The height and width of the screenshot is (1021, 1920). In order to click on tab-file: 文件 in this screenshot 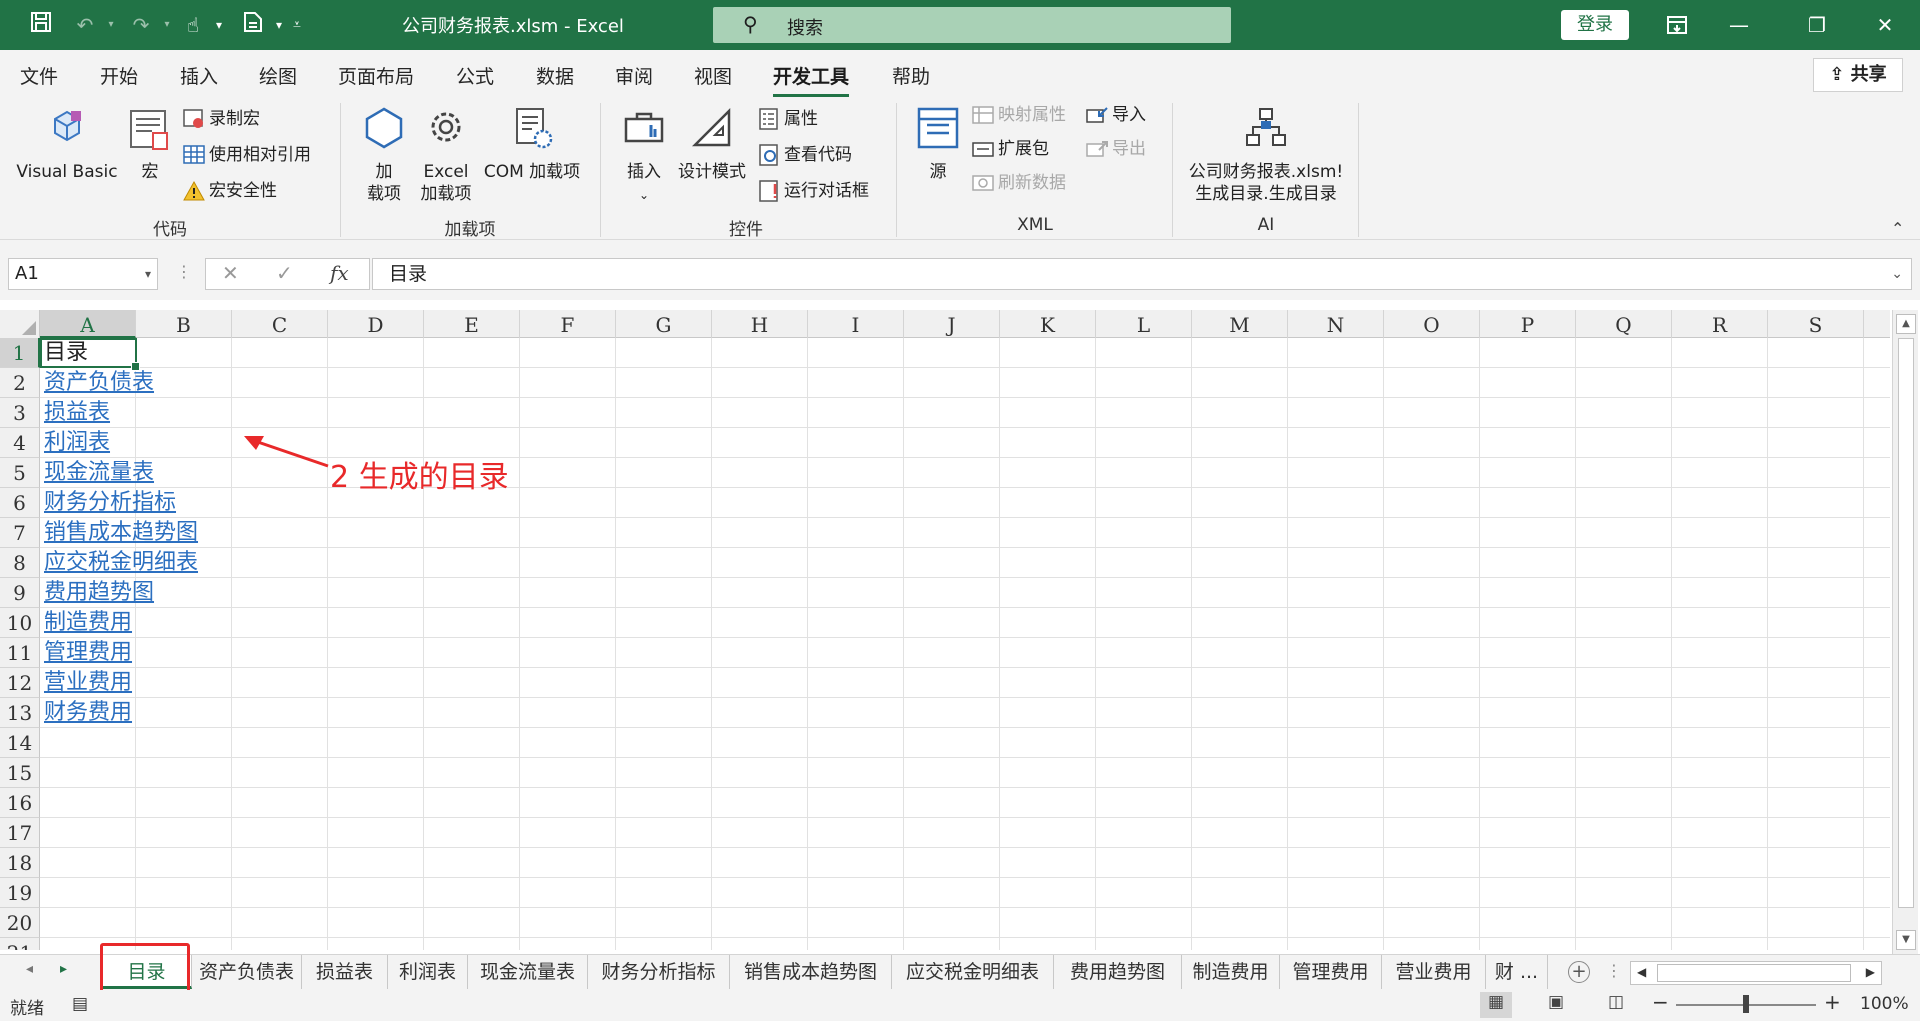, I will do `click(39, 75)`.